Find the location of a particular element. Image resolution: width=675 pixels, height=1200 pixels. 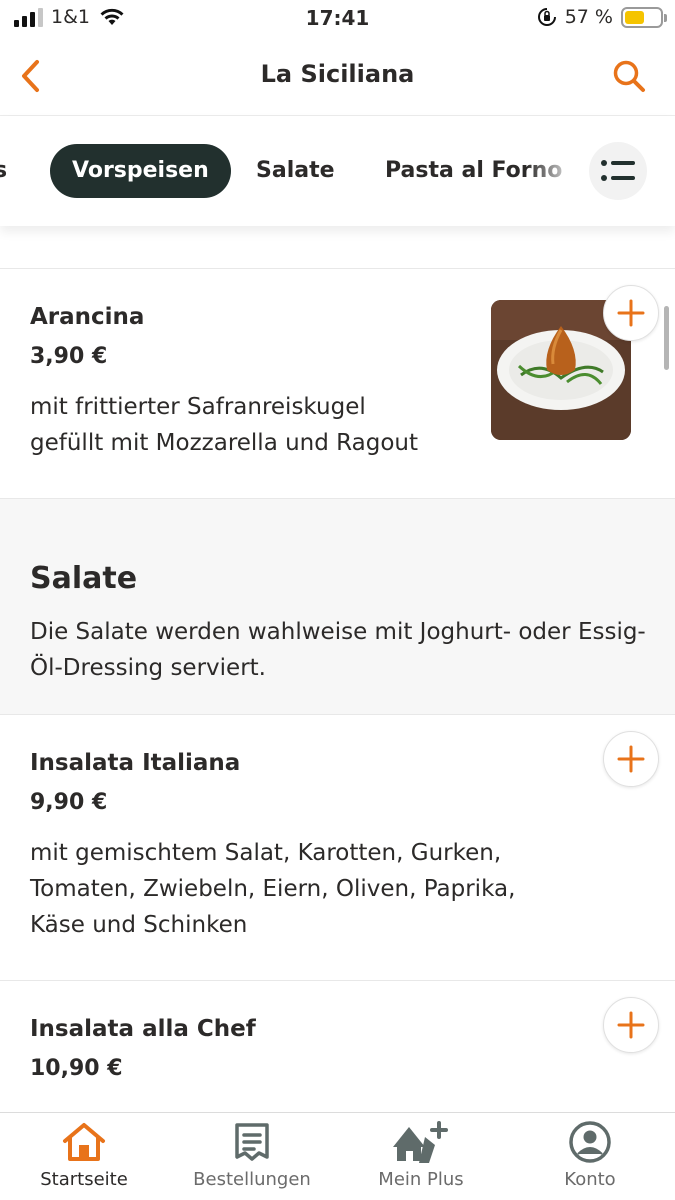

tab-konto: Konto is located at coordinates (590, 1159).